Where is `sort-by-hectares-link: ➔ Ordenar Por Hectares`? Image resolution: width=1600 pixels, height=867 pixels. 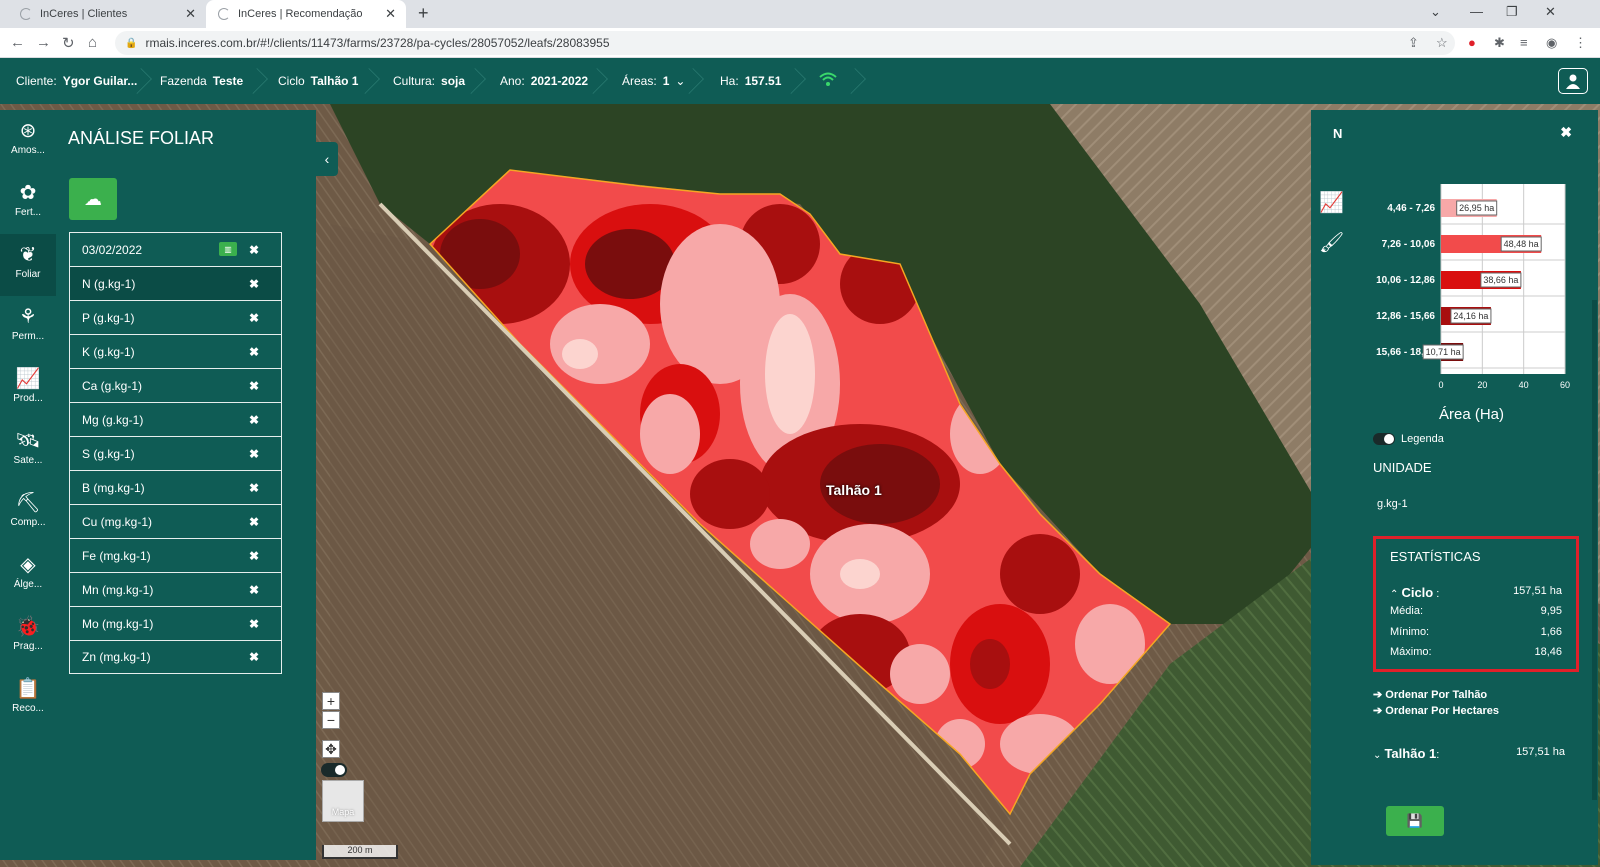 sort-by-hectares-link: ➔ Ordenar Por Hectares is located at coordinates (1436, 710).